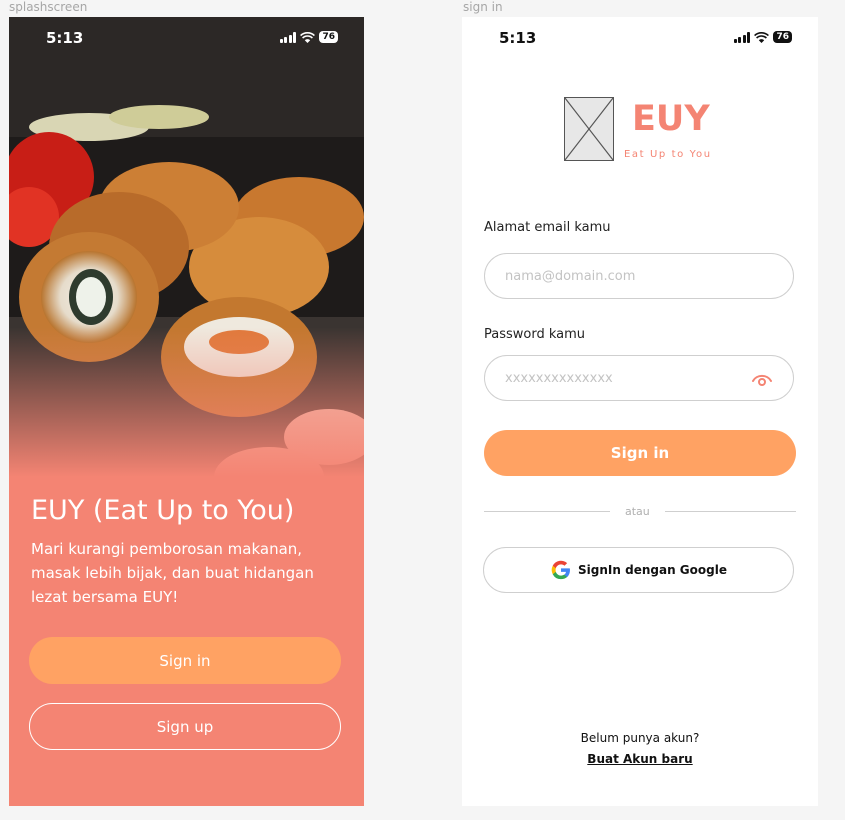 Image resolution: width=845 pixels, height=820 pixels. What do you see at coordinates (561, 570) in the screenshot?
I see `google-icon` at bounding box center [561, 570].